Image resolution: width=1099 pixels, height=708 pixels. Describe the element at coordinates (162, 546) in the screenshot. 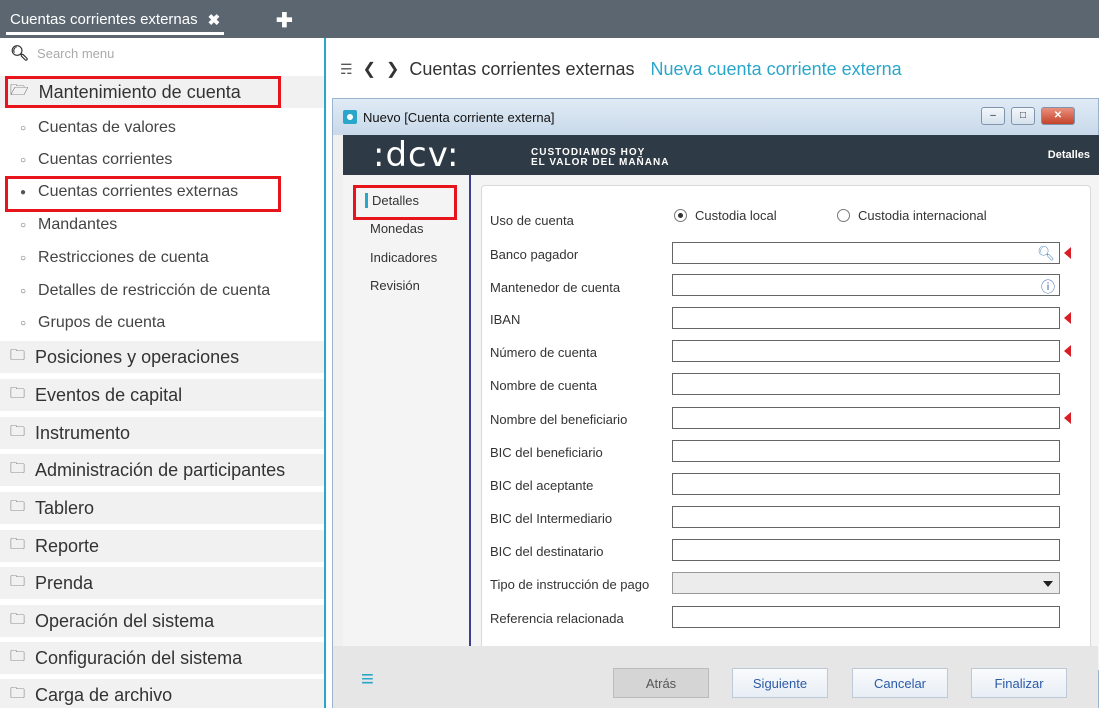

I see `sidebar-group-reporte: 🗀︎ Reporte` at that location.